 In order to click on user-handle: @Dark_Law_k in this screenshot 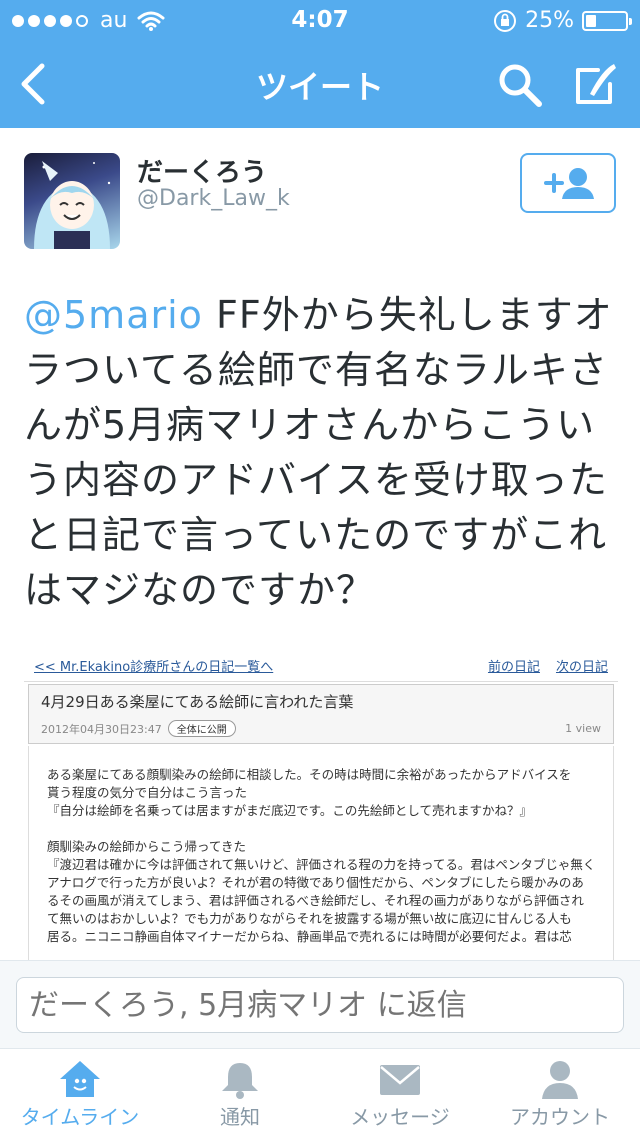, I will do `click(213, 198)`.